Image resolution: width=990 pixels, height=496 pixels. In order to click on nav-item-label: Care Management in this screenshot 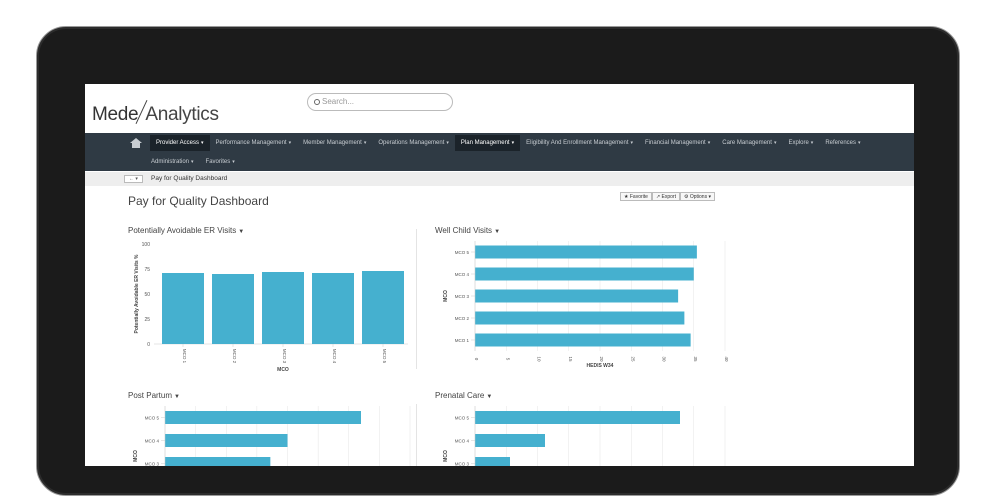, I will do `click(747, 142)`.